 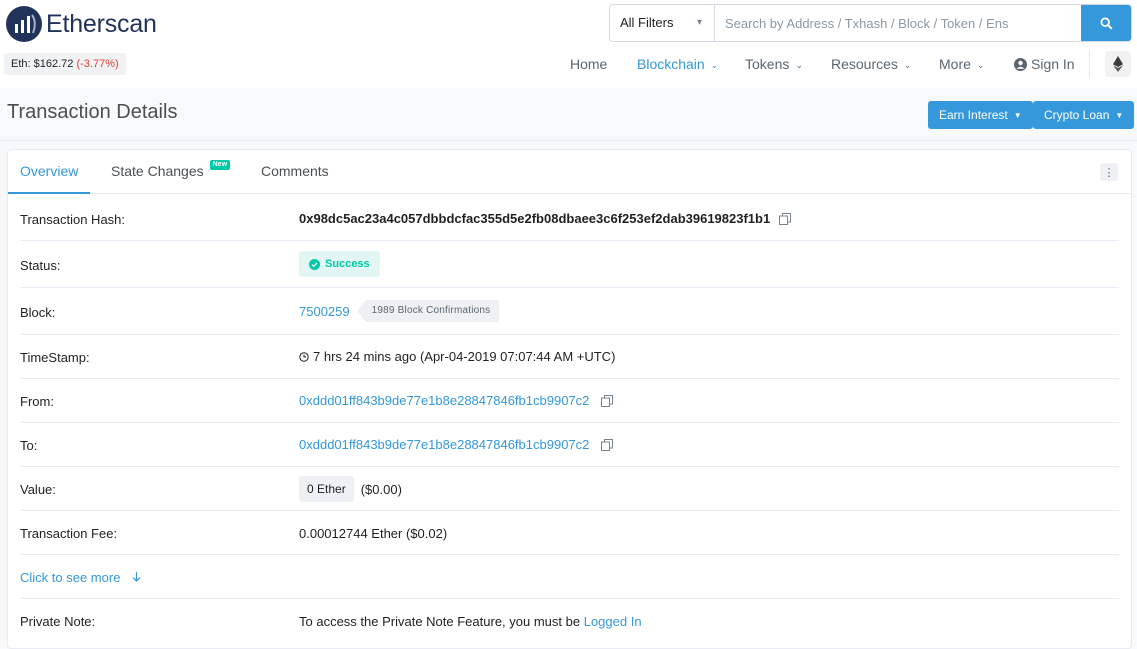 I want to click on tab-state-changes: State Changes New, so click(x=171, y=172).